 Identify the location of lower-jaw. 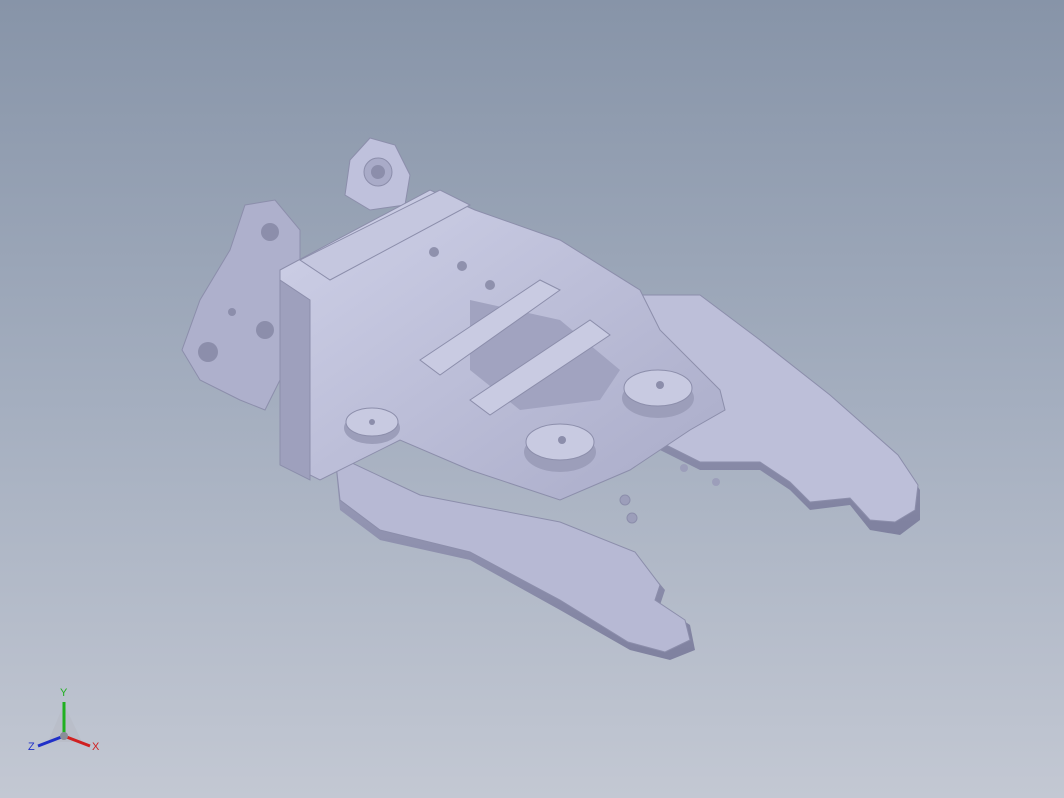
(514, 557).